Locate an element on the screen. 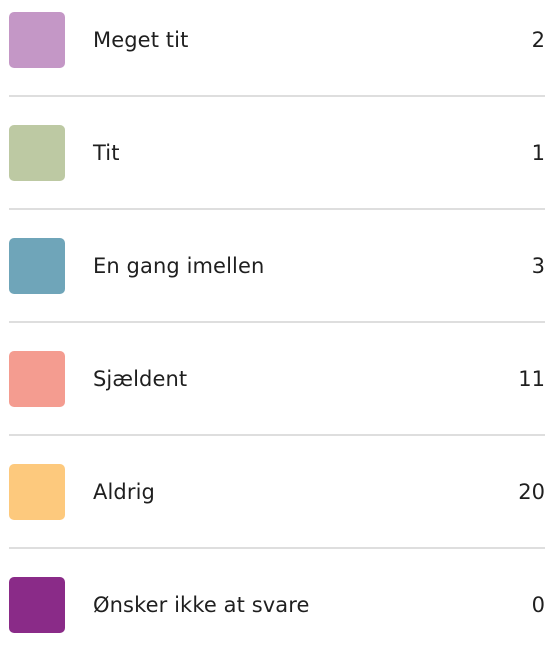 The image size is (549, 653). legend-label: Aldrig is located at coordinates (124, 492).